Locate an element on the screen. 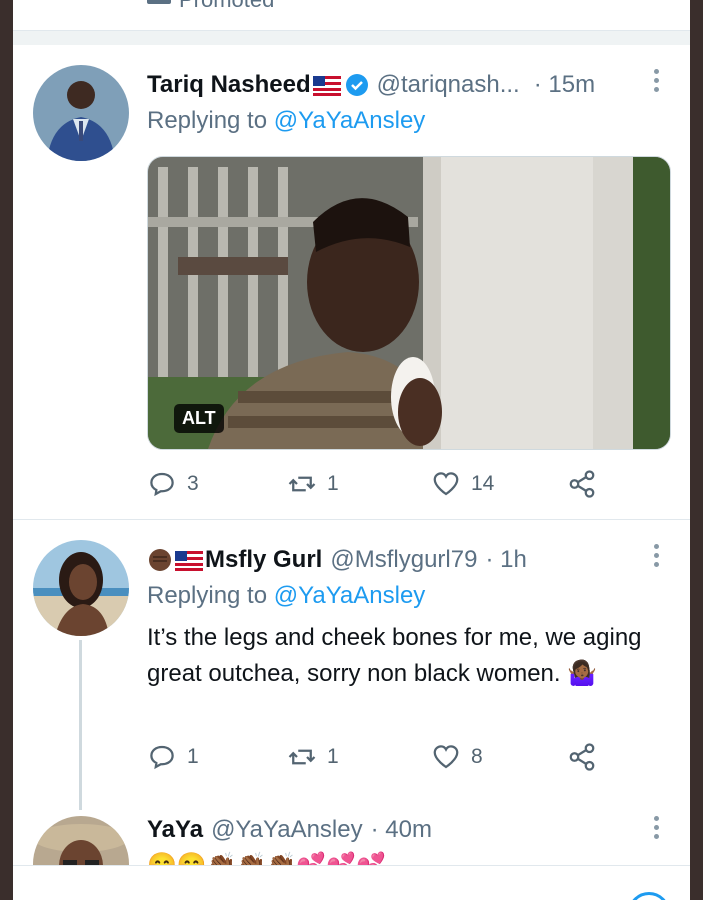 The width and height of the screenshot is (703, 900). like-count: 14 is located at coordinates (483, 483).